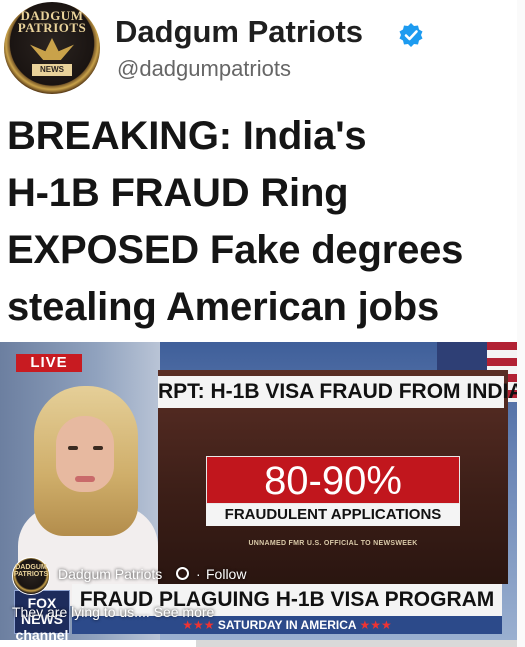 The width and height of the screenshot is (525, 647). Describe the element at coordinates (85, 479) in the screenshot. I see `anchor-lips` at that location.